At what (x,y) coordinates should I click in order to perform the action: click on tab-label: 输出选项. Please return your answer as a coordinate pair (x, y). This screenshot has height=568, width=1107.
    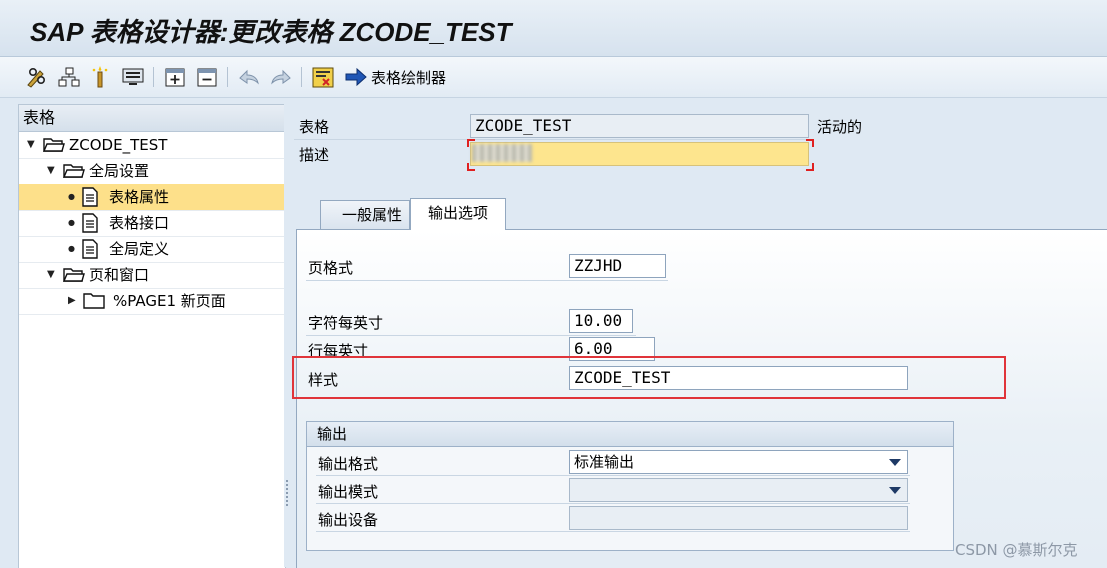
    Looking at the image, I should click on (457, 213).